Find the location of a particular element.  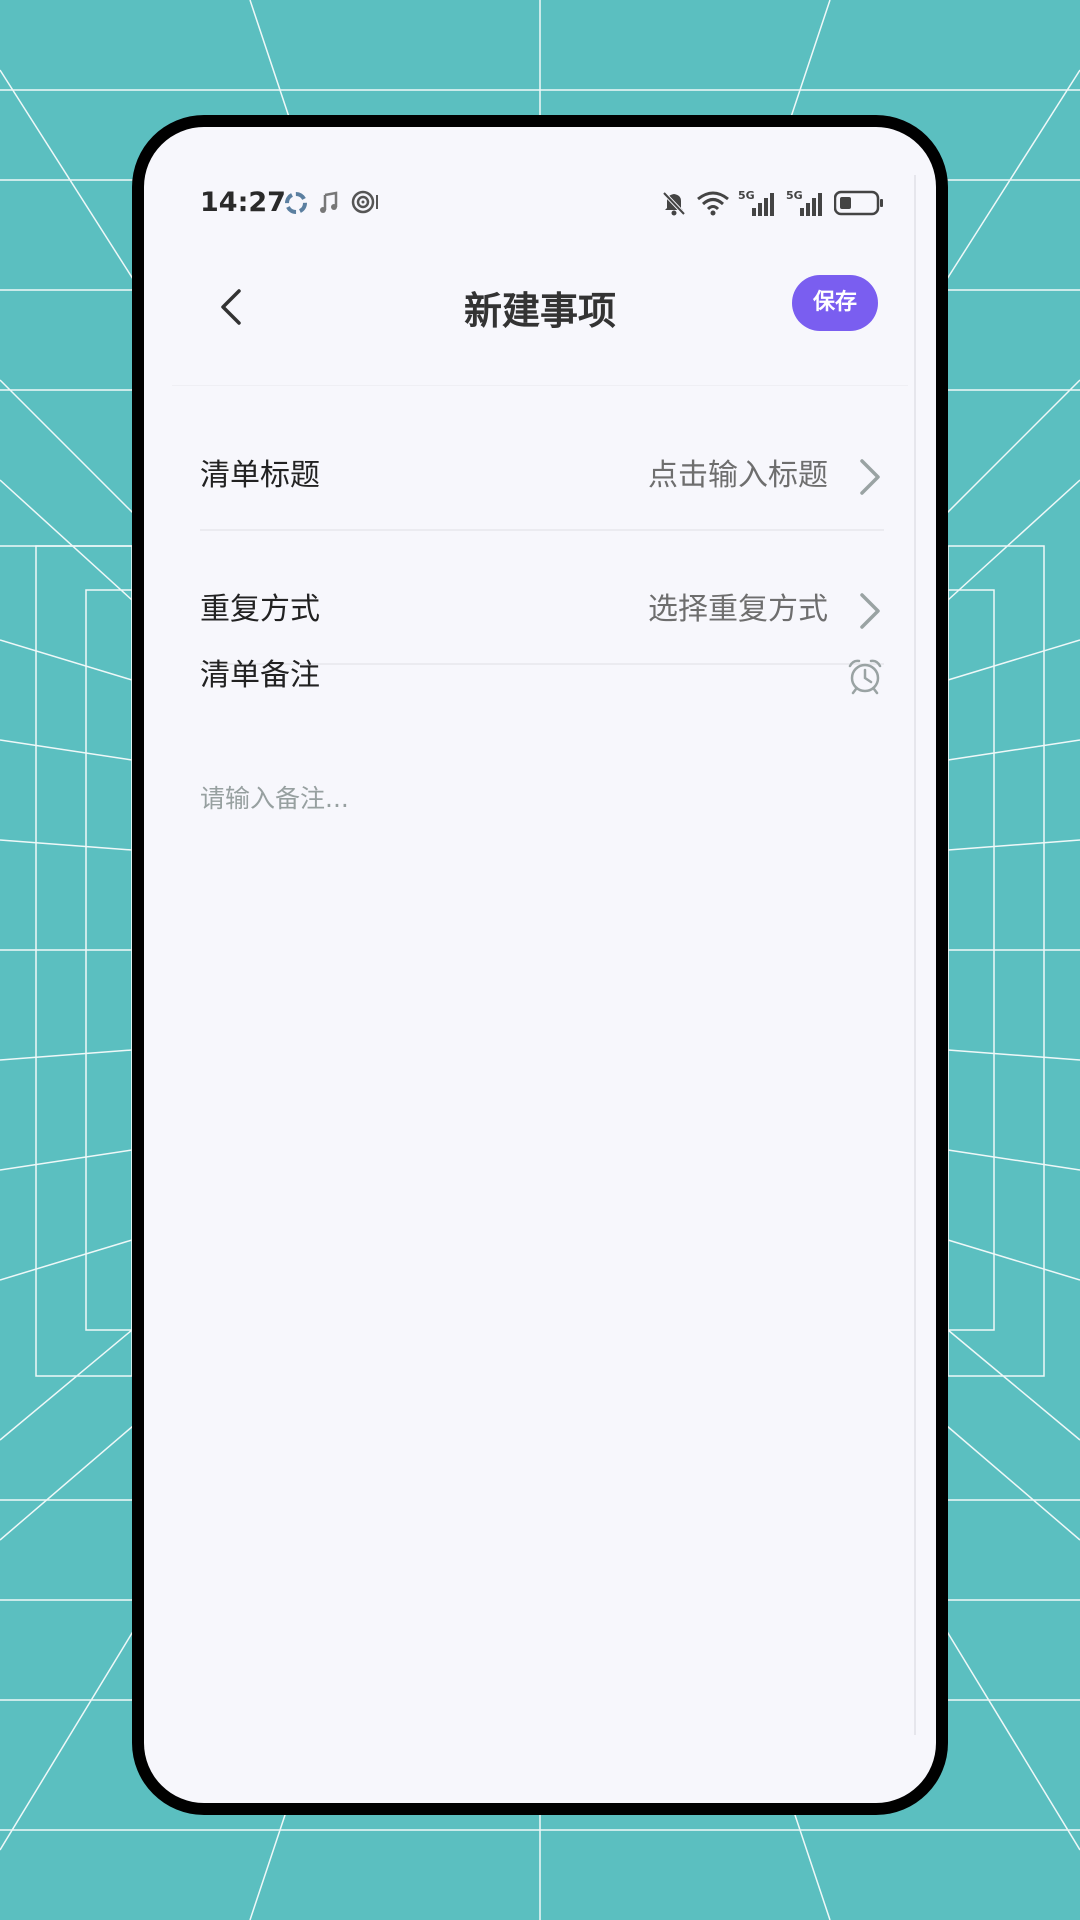

title-row-label: 清单标题 is located at coordinates (260, 475).